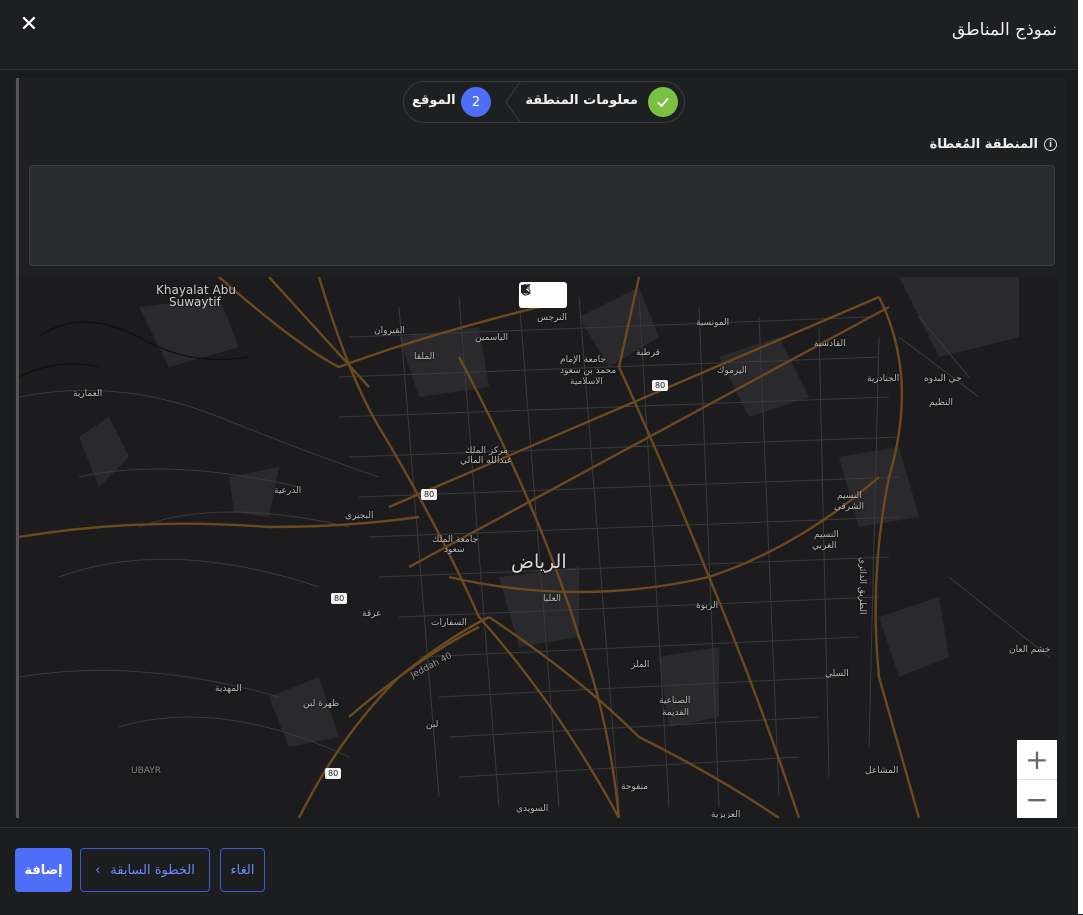  What do you see at coordinates (146, 771) in the screenshot?
I see `map-label: UBAYR` at bounding box center [146, 771].